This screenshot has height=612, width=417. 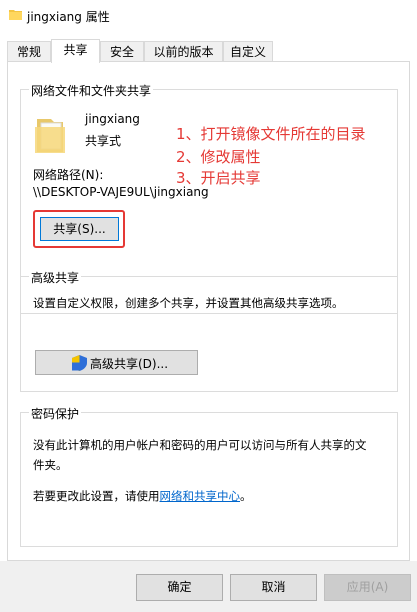 I want to click on dialog-button-bar: 确定 取消 应用(A), so click(x=208, y=586).